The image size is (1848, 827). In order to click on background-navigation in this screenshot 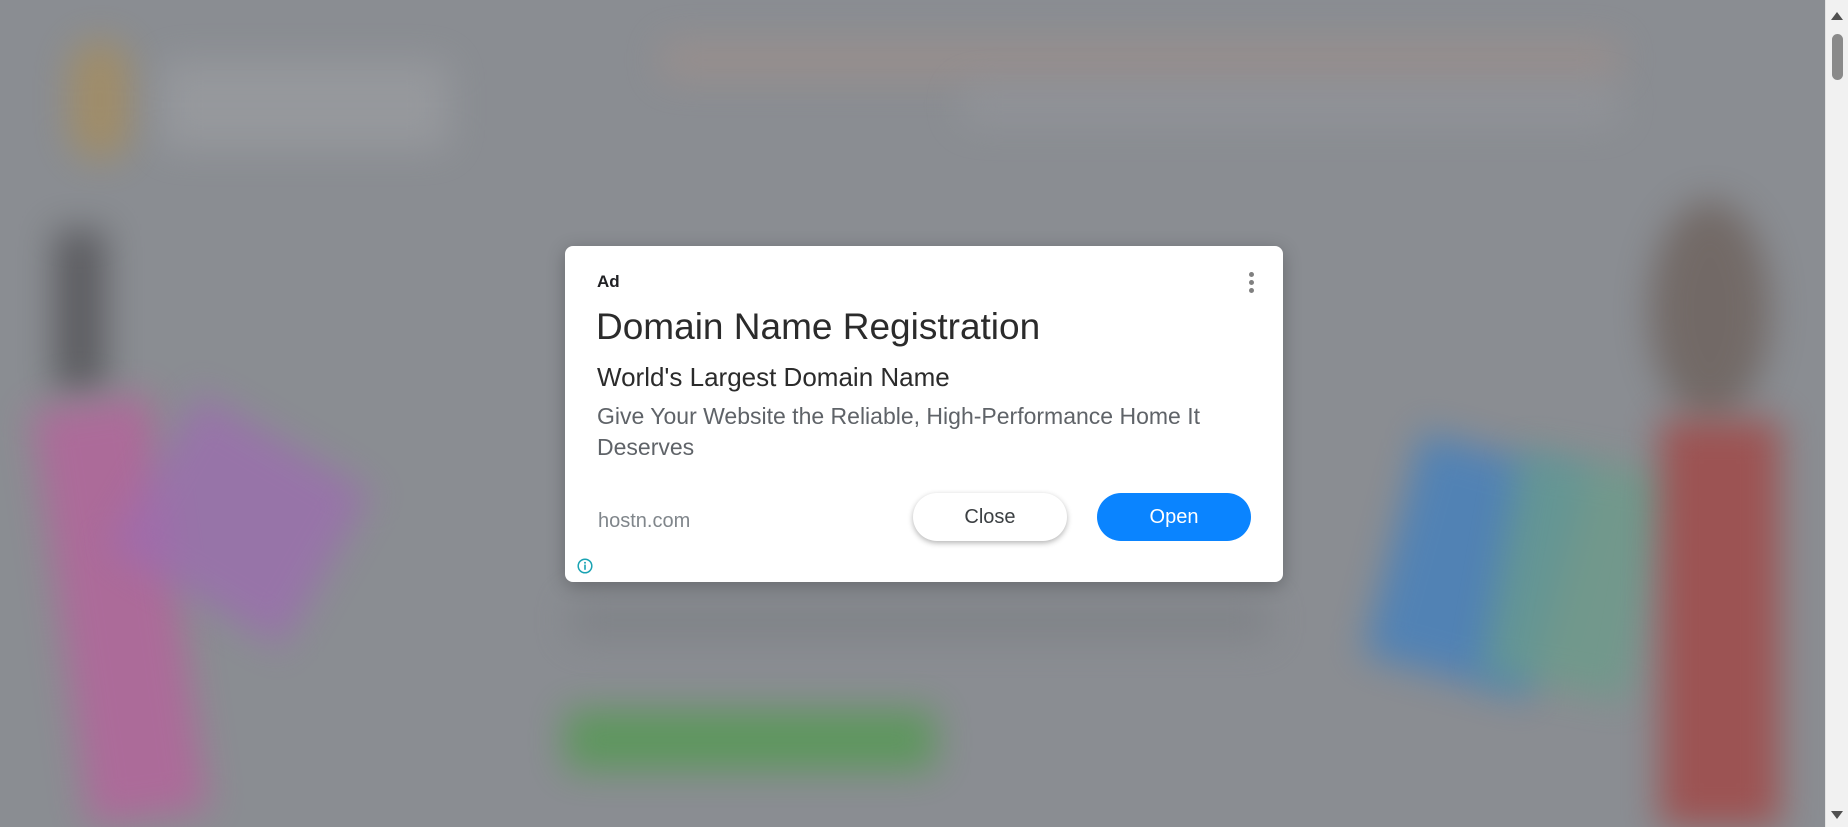, I will do `click(1140, 60)`.